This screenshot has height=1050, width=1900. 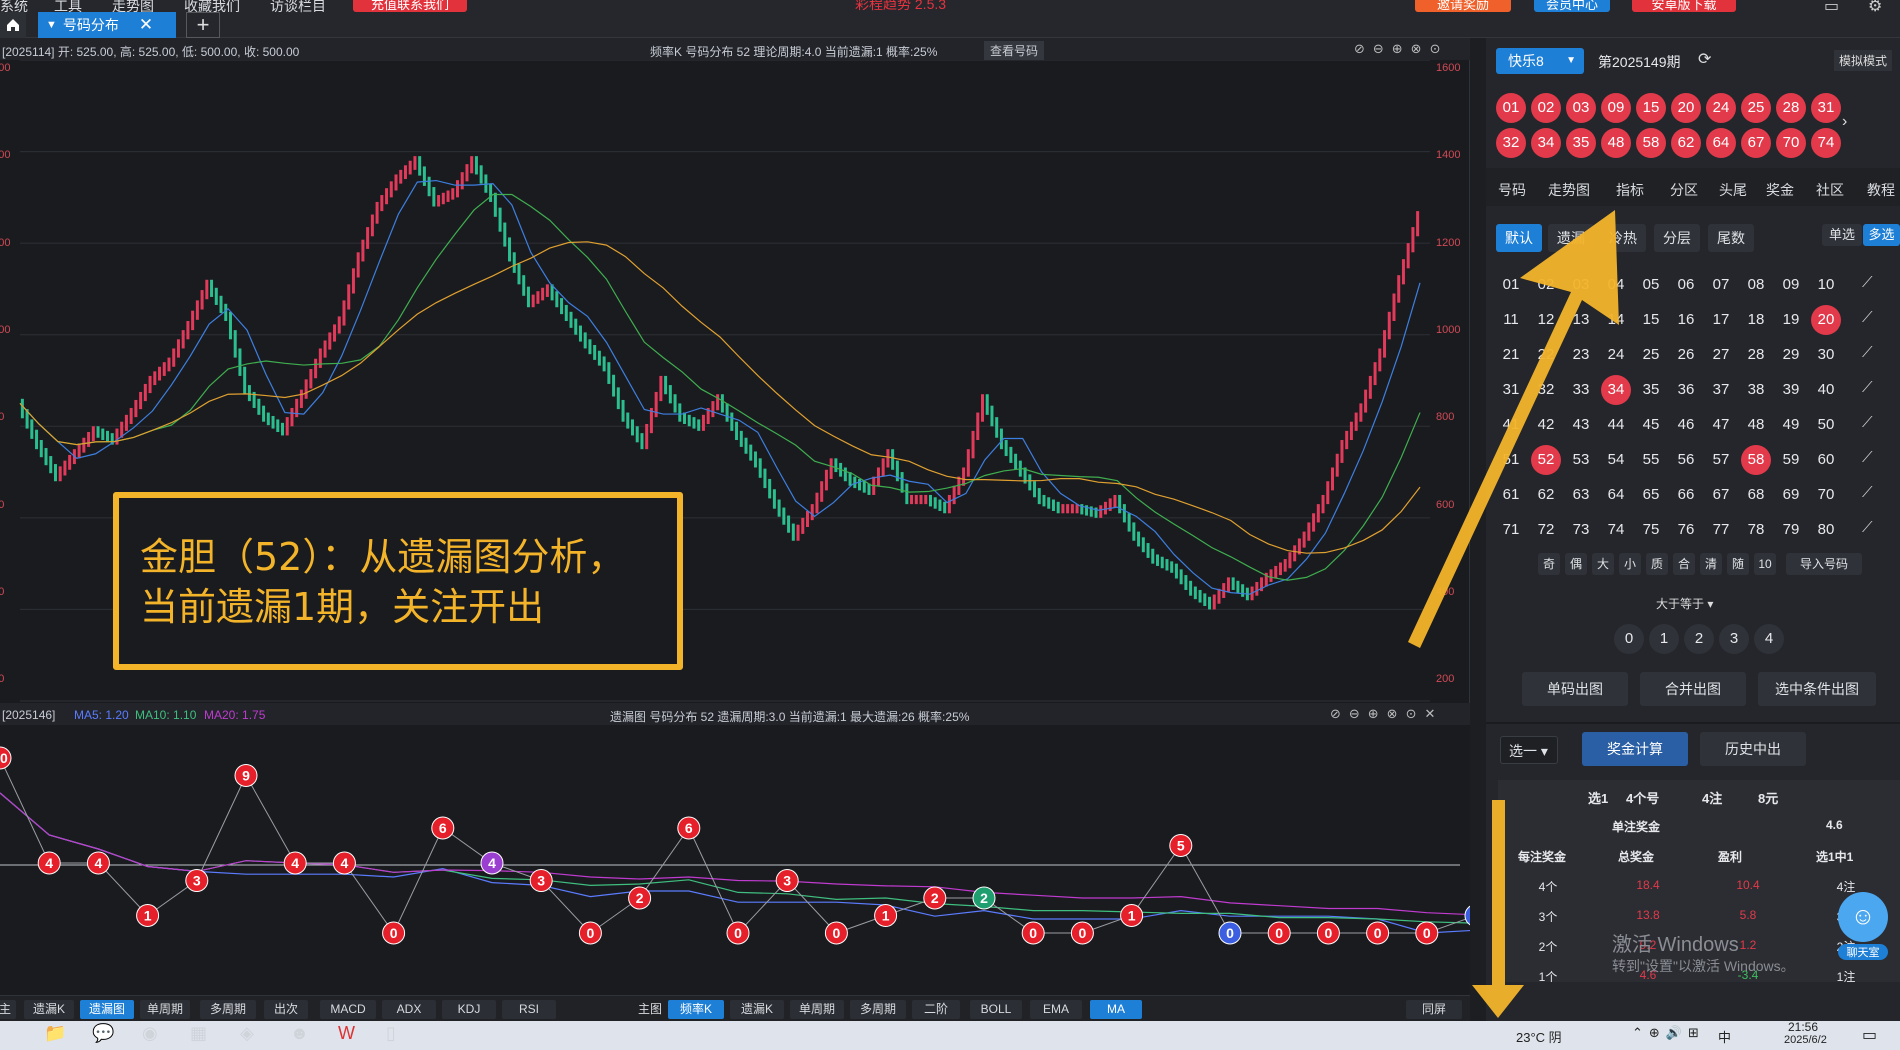 I want to click on arrow-down, so click(x=1498, y=909).